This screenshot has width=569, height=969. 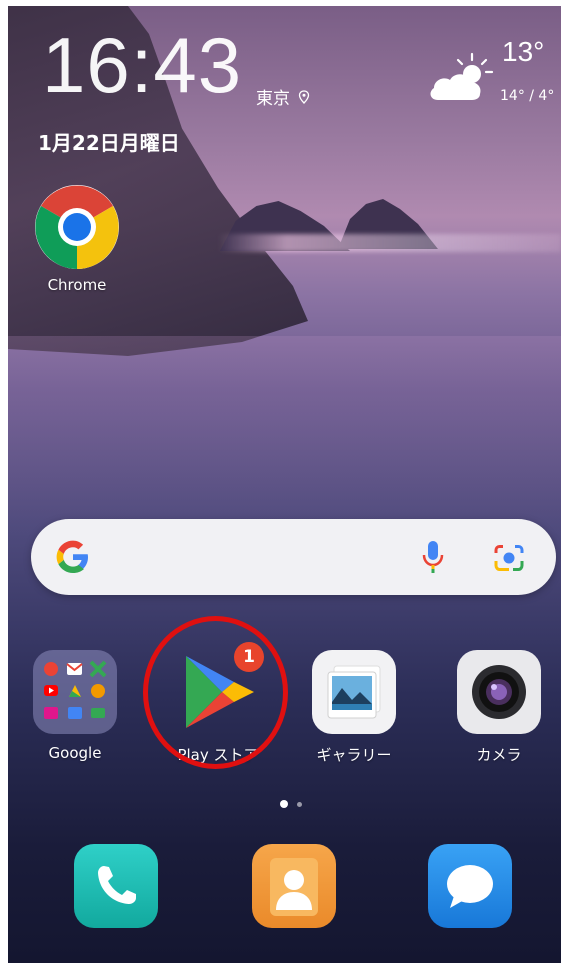 What do you see at coordinates (354, 692) in the screenshot?
I see `gallery-icon` at bounding box center [354, 692].